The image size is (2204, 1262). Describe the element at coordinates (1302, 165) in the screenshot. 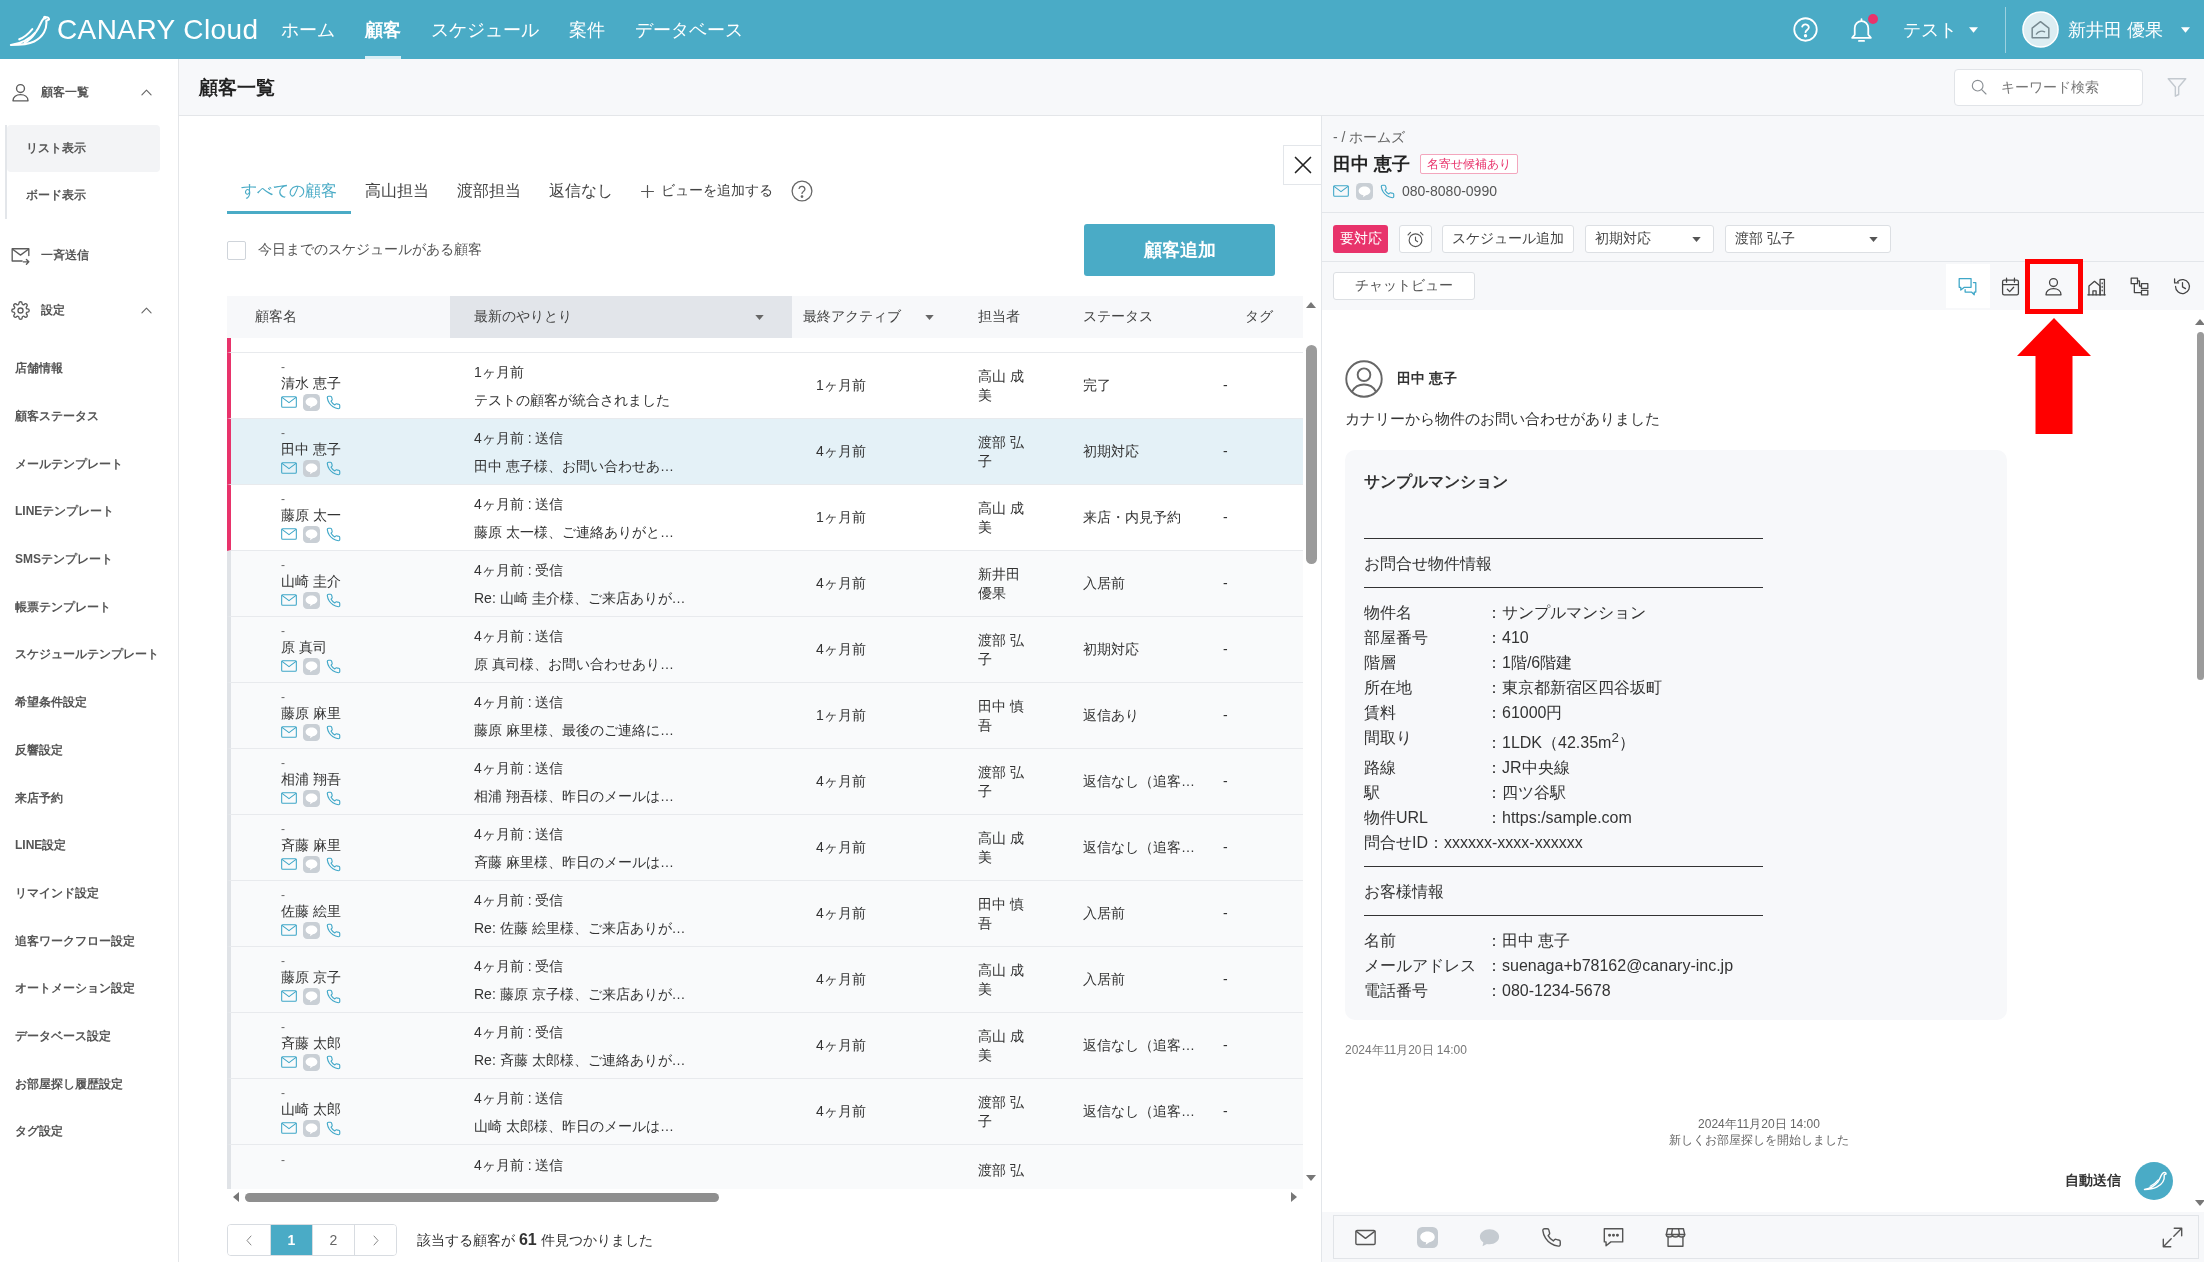

I see `close-button` at that location.